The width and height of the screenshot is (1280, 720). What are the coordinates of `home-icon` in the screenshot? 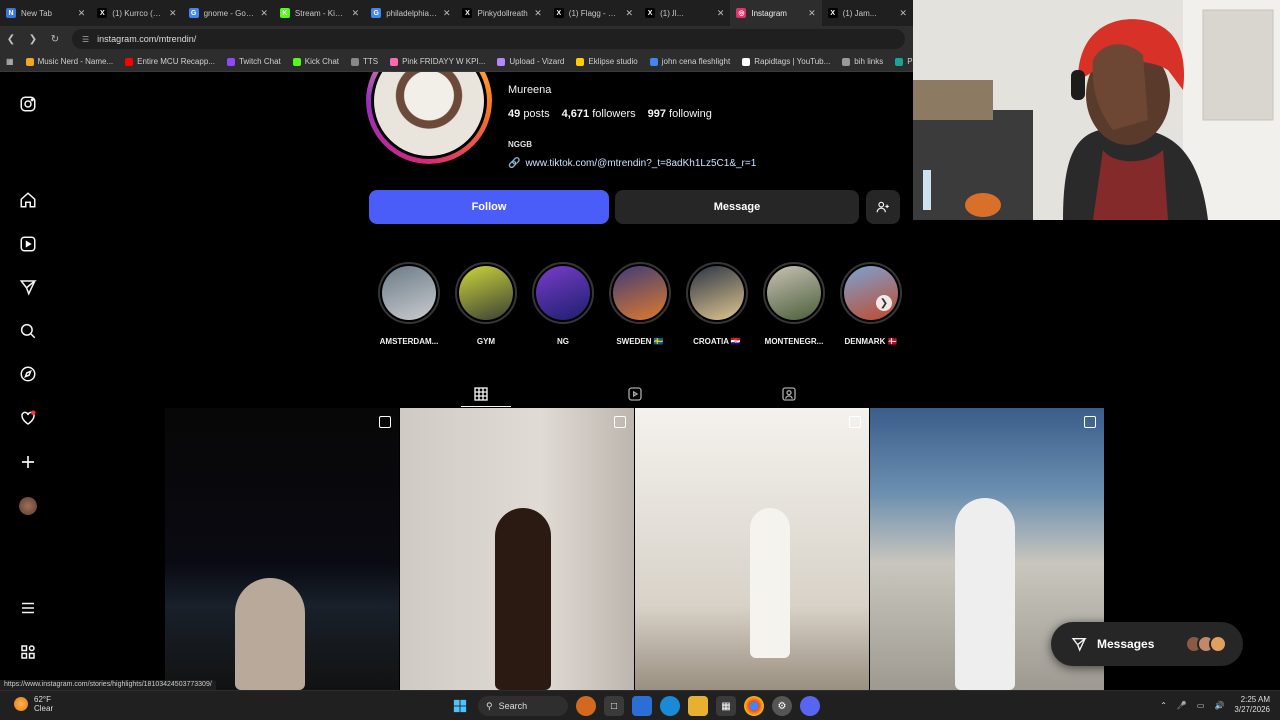 It's located at (28, 200).